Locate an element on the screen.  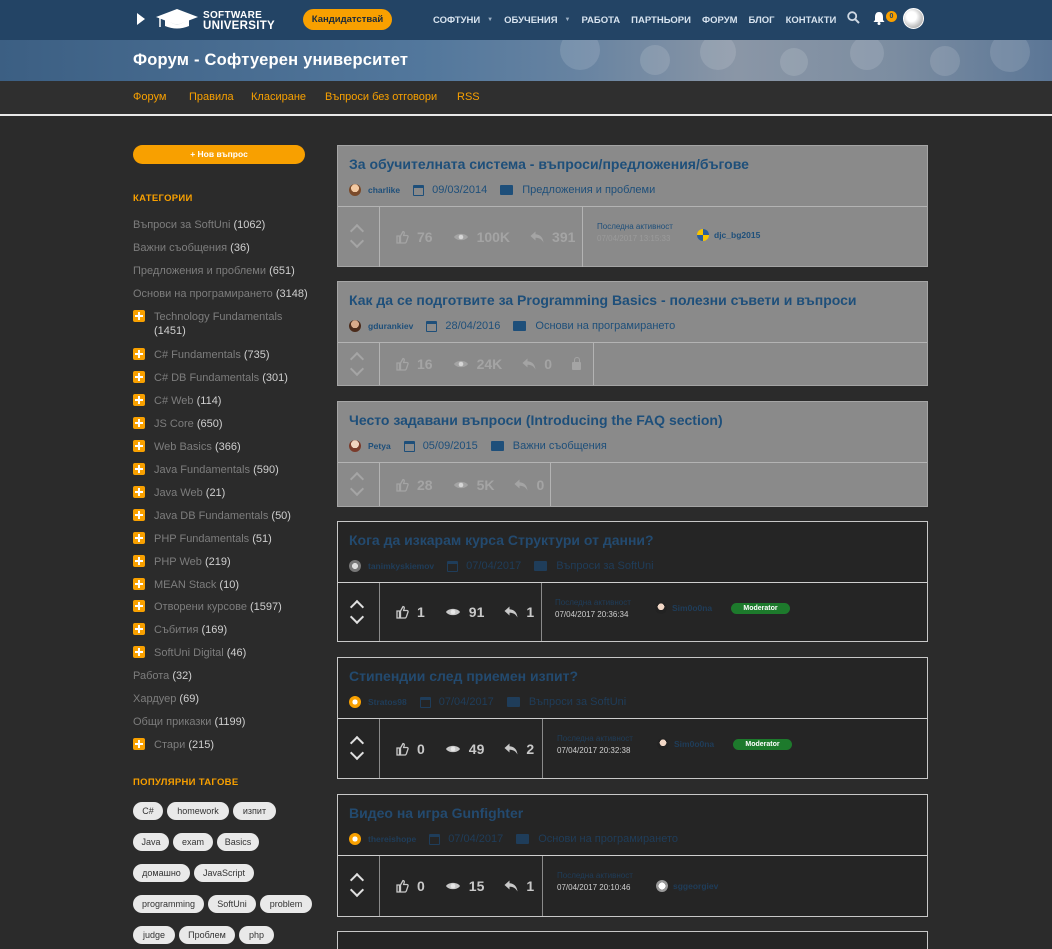
search-icon is located at coordinates (853, 17).